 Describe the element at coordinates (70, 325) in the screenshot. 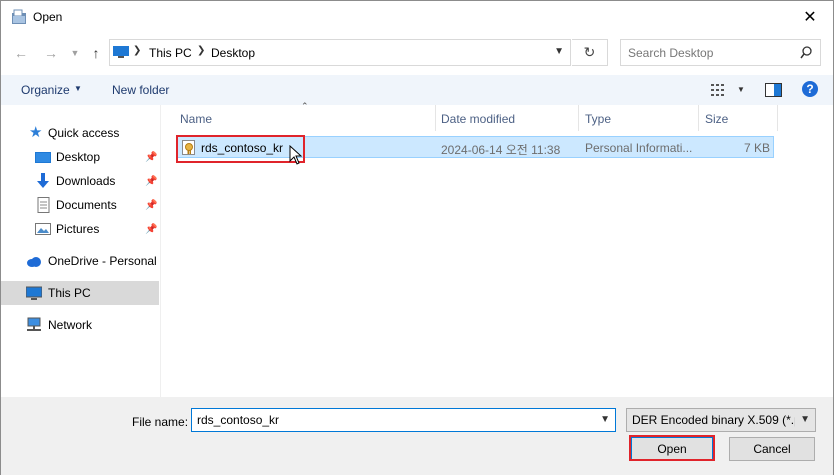

I see `sidebar-item-label: Network` at that location.